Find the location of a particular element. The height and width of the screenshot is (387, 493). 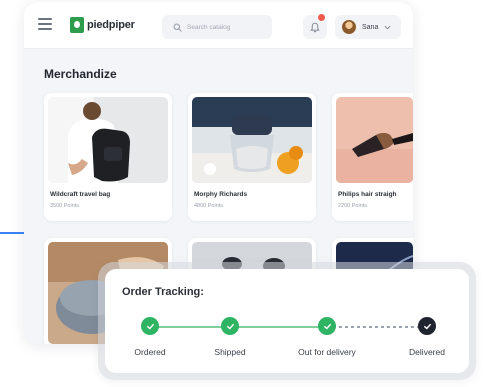

hair-brush-image is located at coordinates (374, 140).